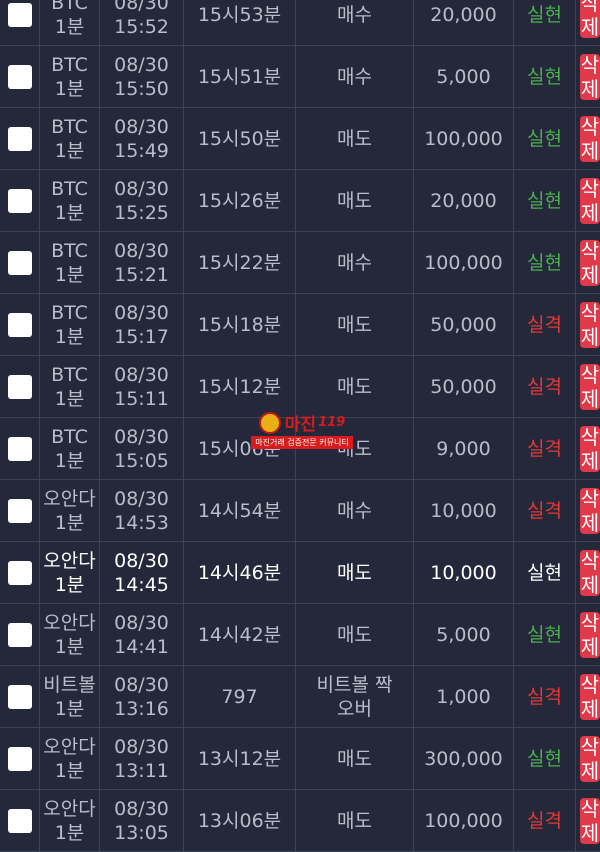  Describe the element at coordinates (464, 324) in the screenshot. I see `amount-cell: 50,000` at that location.